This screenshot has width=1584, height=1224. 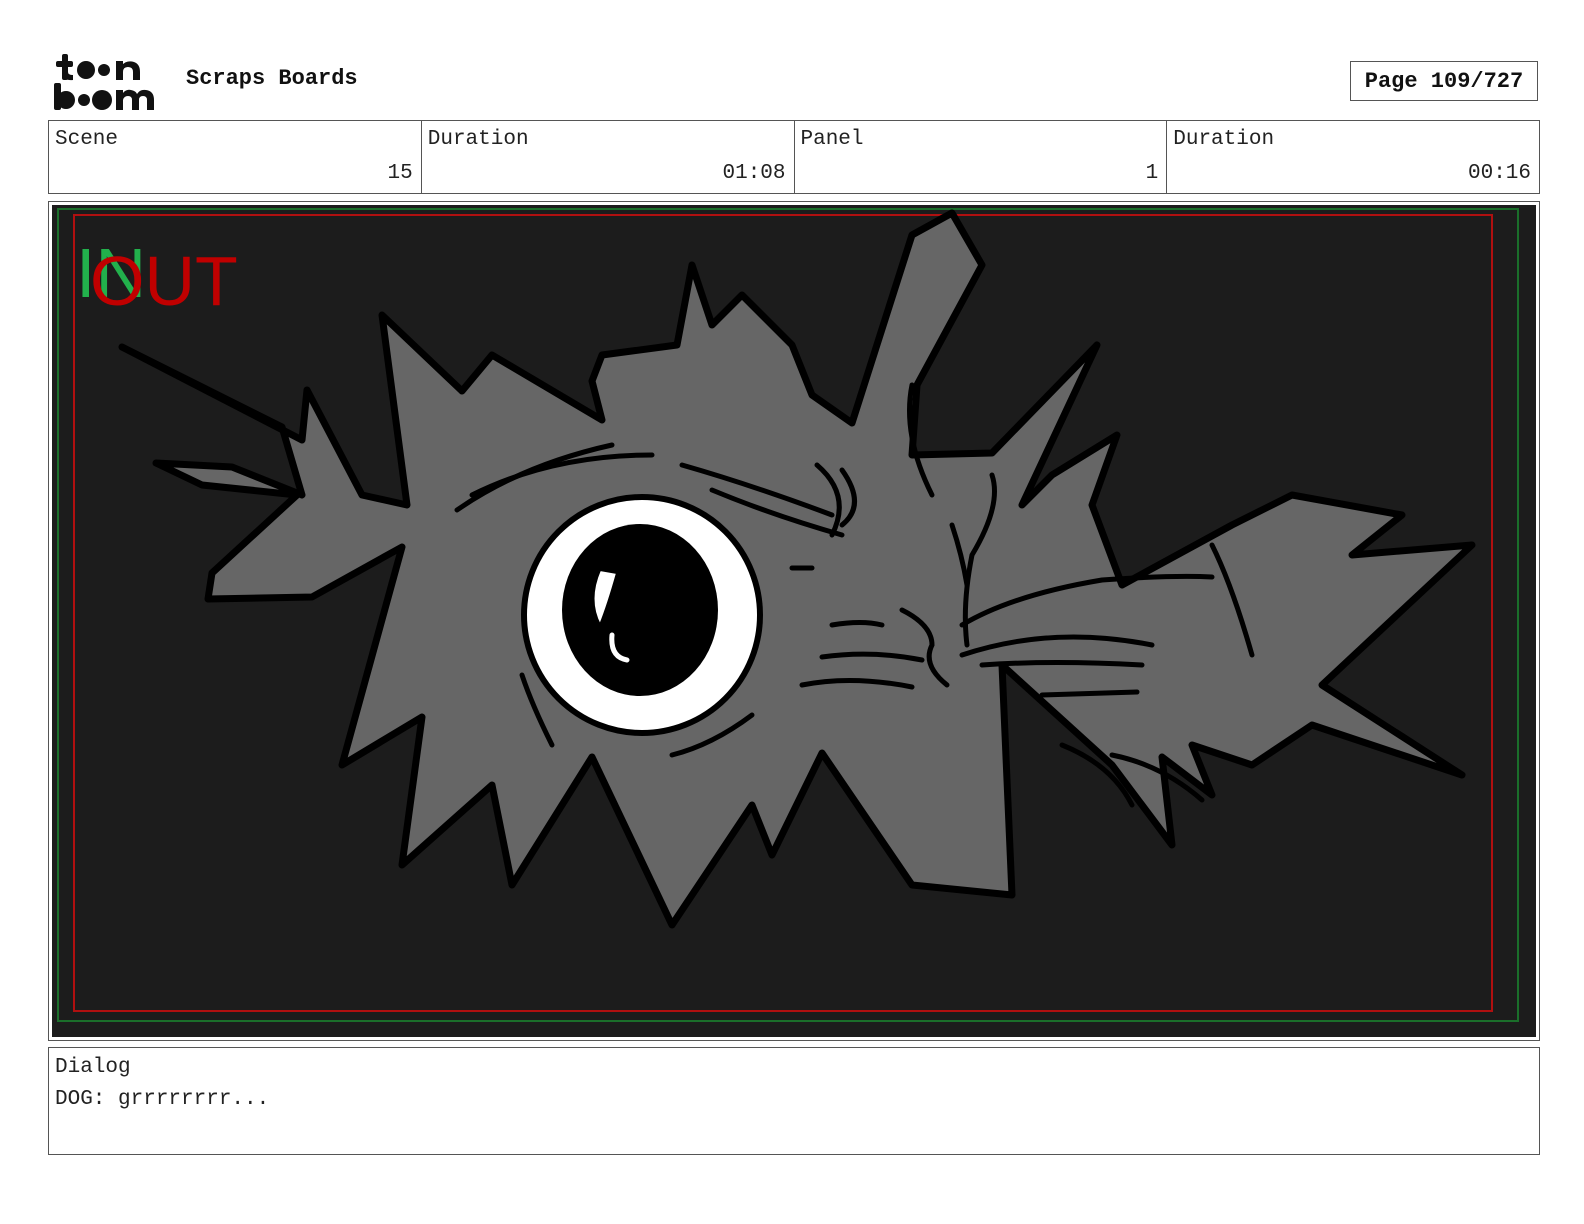 I want to click on panel-duration-label: Duration, so click(x=1224, y=139).